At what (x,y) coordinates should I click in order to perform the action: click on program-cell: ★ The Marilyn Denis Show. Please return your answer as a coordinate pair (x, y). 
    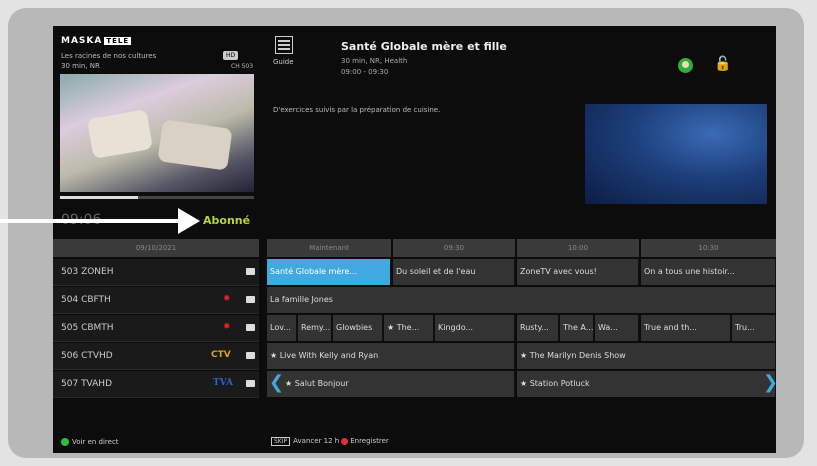
    Looking at the image, I should click on (646, 356).